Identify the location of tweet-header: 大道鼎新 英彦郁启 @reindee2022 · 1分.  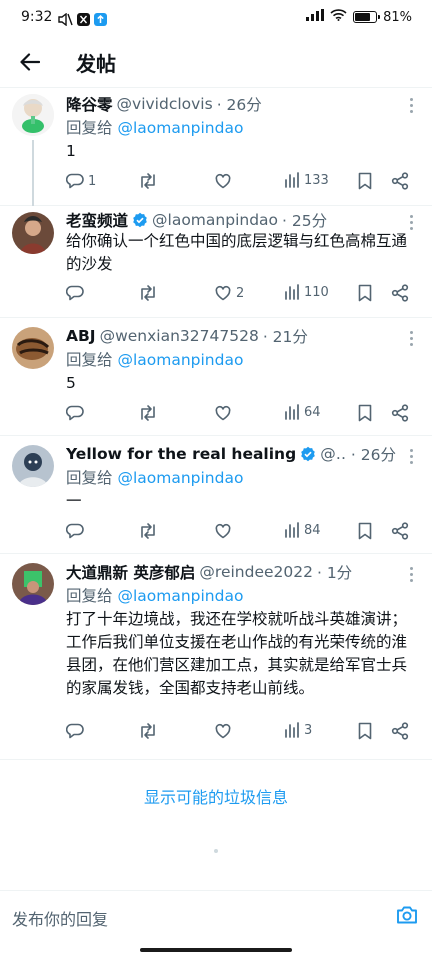
(231, 572).